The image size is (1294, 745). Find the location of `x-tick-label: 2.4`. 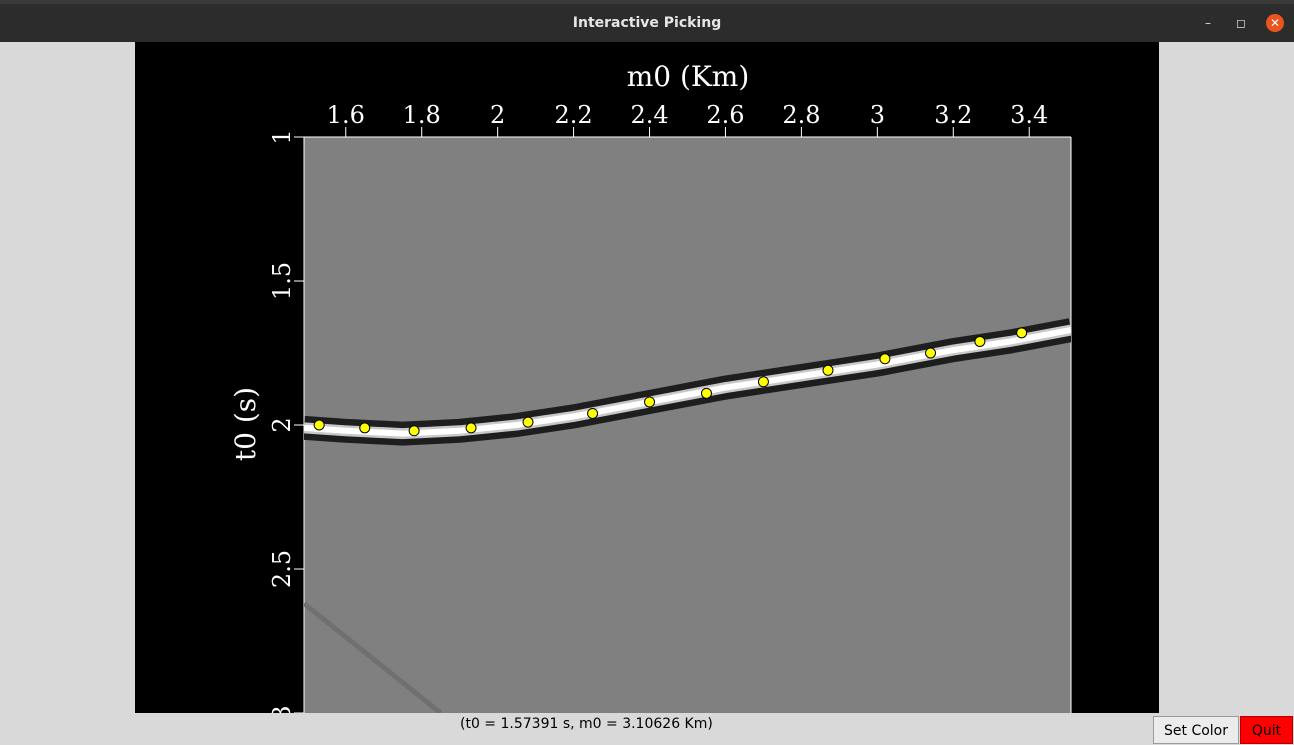

x-tick-label: 2.4 is located at coordinates (649, 115).